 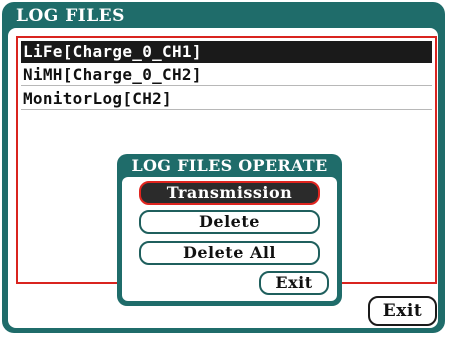 I want to click on window-title: LOG FILES, so click(x=70, y=16).